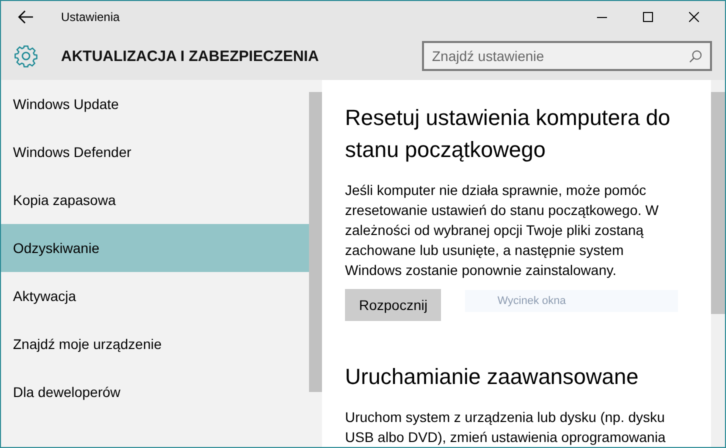 Image resolution: width=726 pixels, height=448 pixels. I want to click on start-button: Rozpocznij, so click(393, 305).